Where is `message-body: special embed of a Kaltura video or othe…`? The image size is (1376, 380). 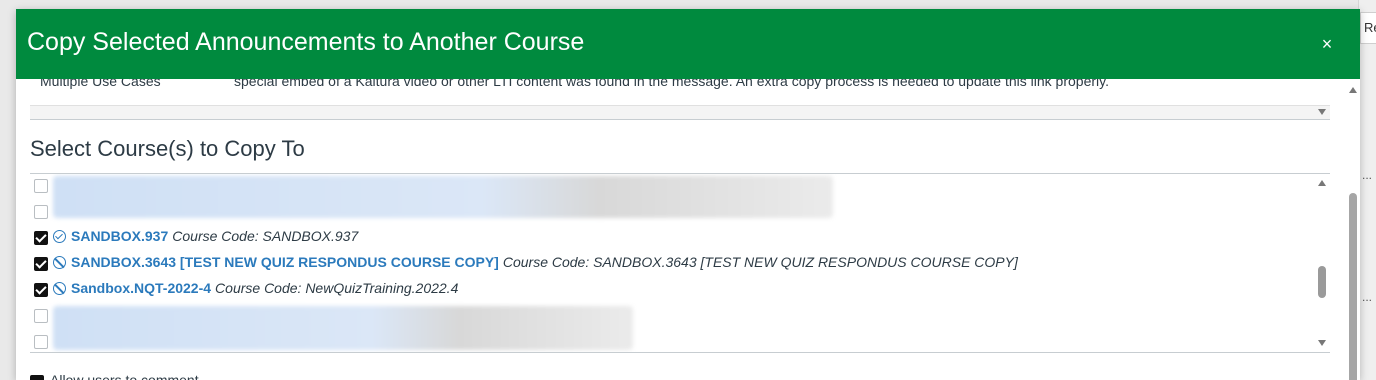
message-body: special embed of a Kaltura video or othe… is located at coordinates (671, 84).